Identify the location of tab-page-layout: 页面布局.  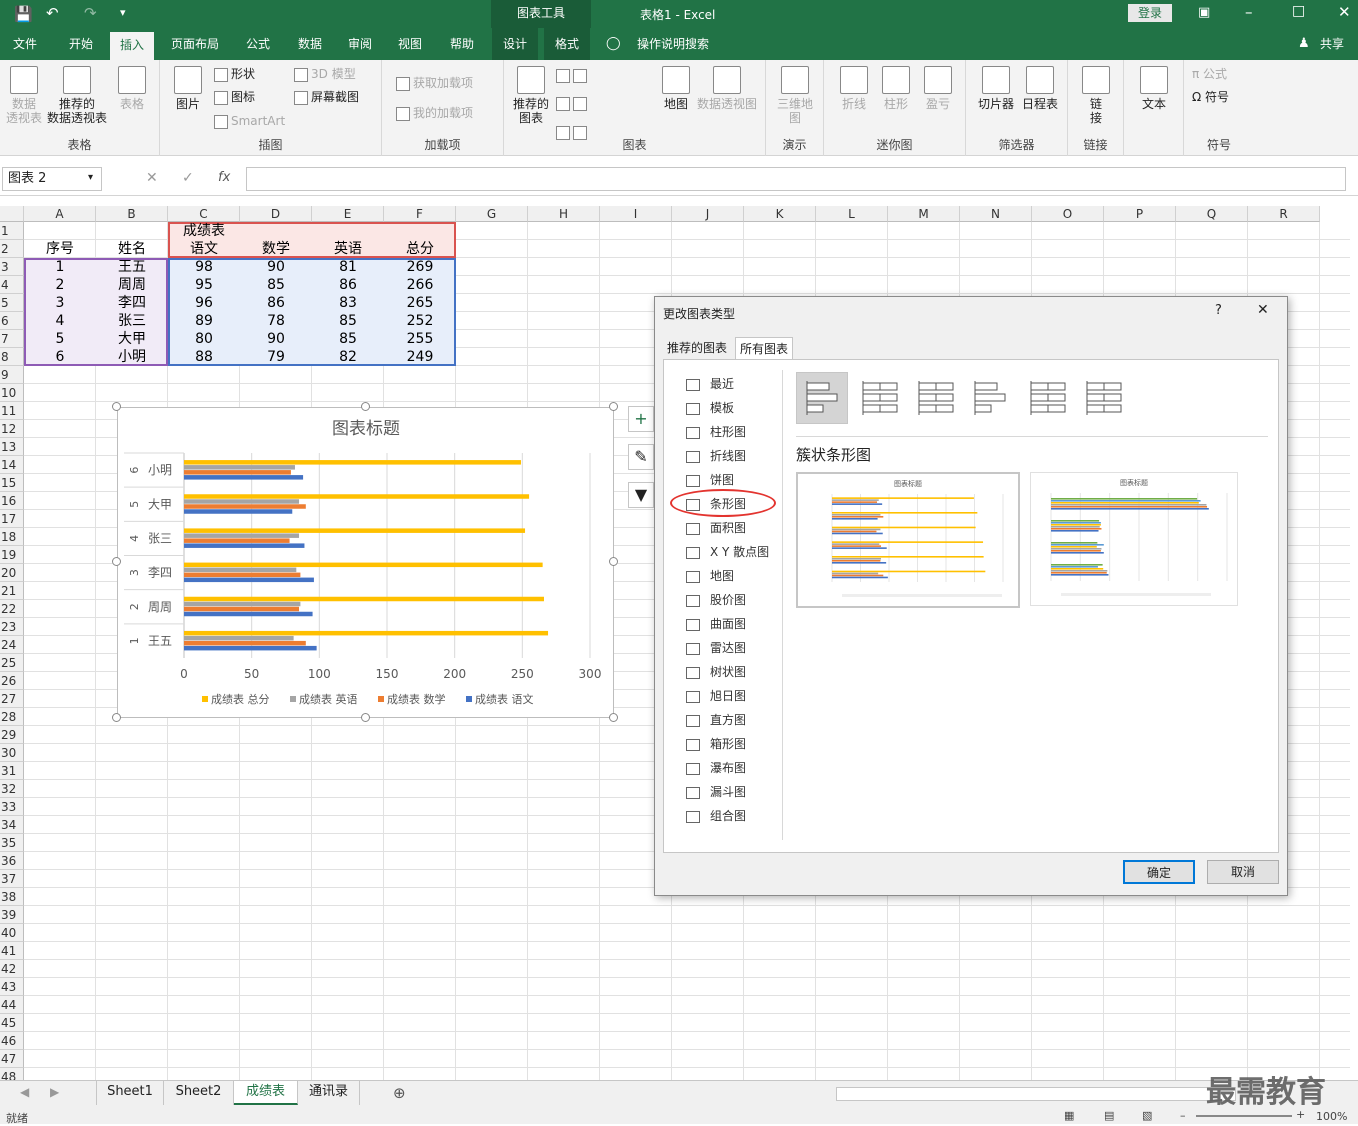
(195, 44).